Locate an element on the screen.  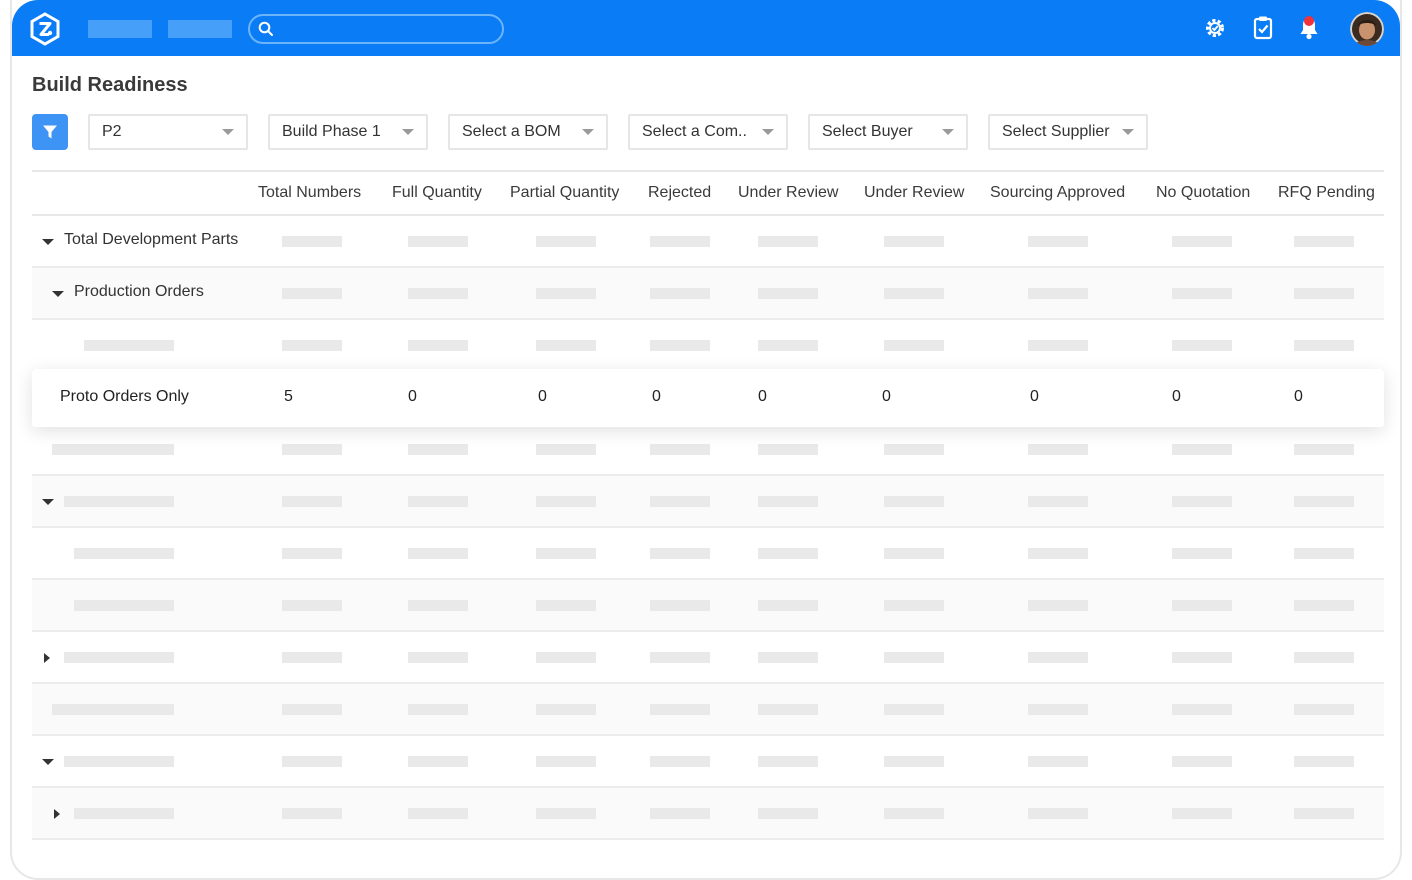
cell-no-quotation: 0 is located at coordinates (1176, 396).